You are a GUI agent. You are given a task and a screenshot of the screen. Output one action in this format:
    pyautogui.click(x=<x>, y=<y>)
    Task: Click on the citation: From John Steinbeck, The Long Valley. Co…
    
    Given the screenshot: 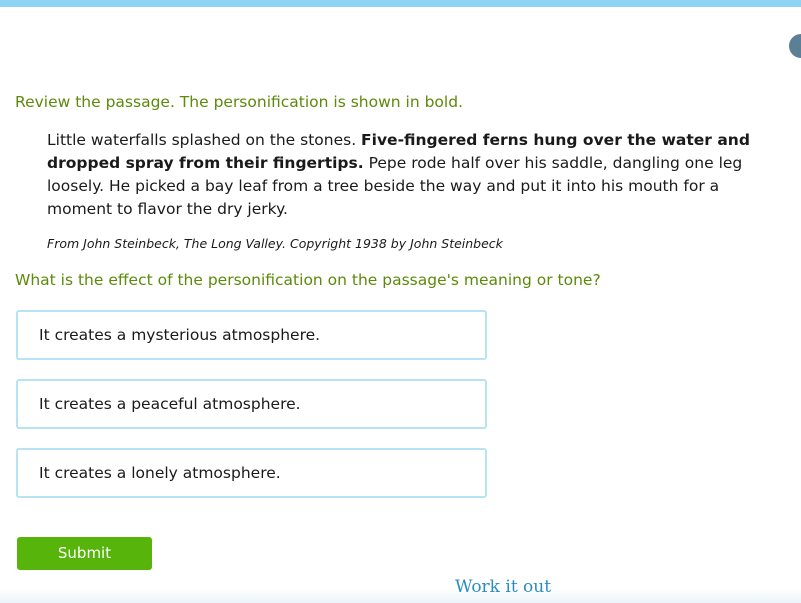 What is the action you would take?
    pyautogui.click(x=275, y=243)
    